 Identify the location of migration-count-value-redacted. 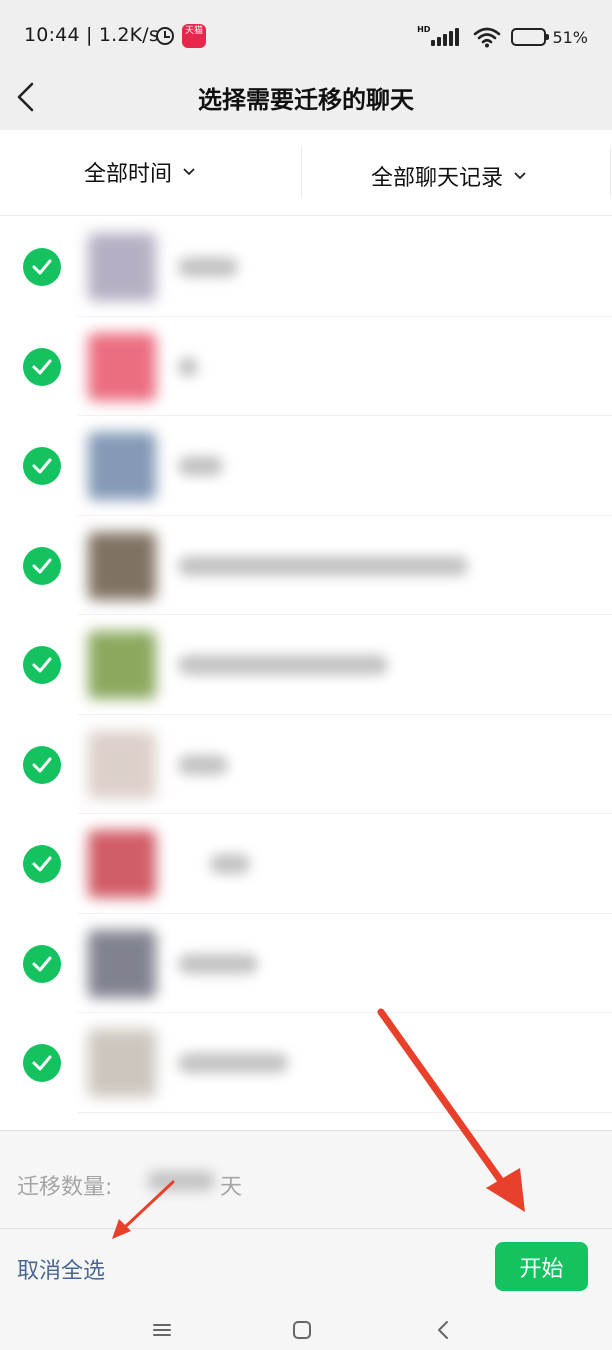
(181, 1181).